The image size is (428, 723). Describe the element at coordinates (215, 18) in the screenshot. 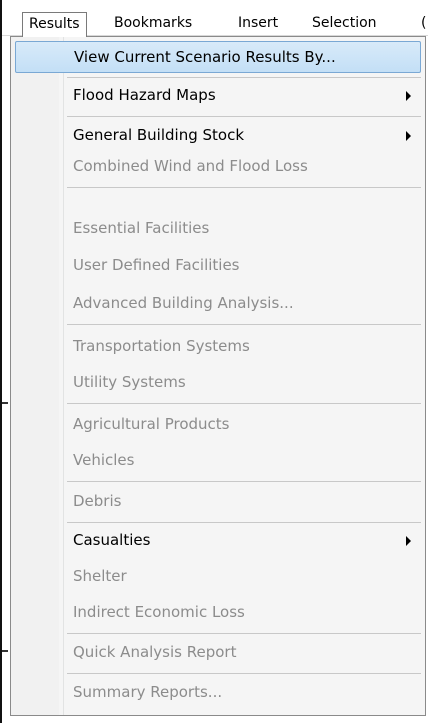

I see `menu-bar: Results Bookmarks Insert Selection (` at that location.